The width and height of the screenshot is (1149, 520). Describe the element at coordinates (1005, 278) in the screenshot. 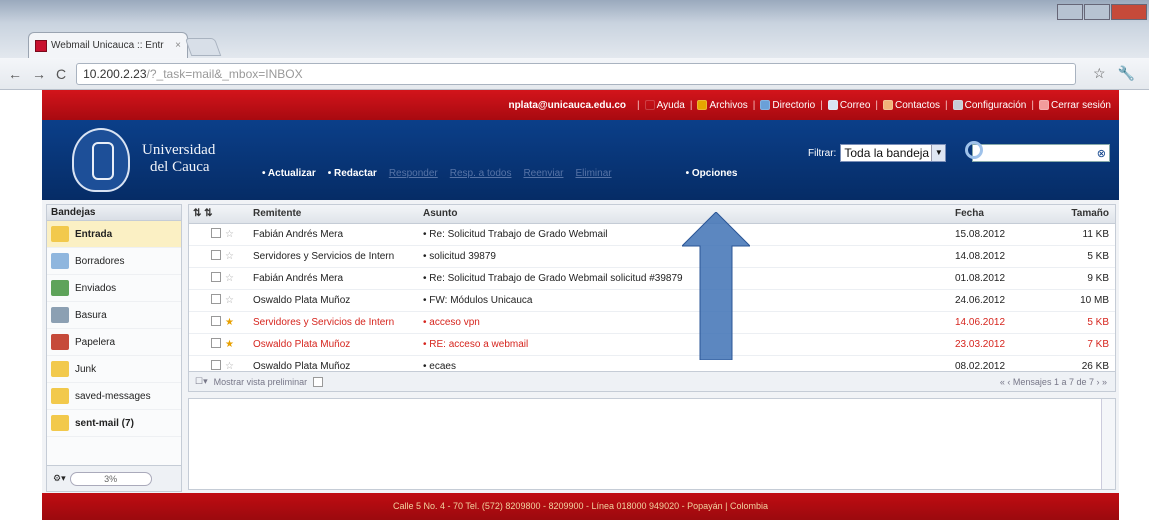

I see `row-date: 01.08.2012` at that location.